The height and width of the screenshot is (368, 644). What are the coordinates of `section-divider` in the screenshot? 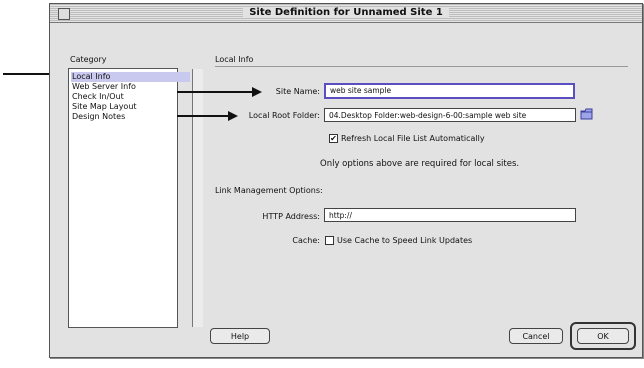 It's located at (421, 66).